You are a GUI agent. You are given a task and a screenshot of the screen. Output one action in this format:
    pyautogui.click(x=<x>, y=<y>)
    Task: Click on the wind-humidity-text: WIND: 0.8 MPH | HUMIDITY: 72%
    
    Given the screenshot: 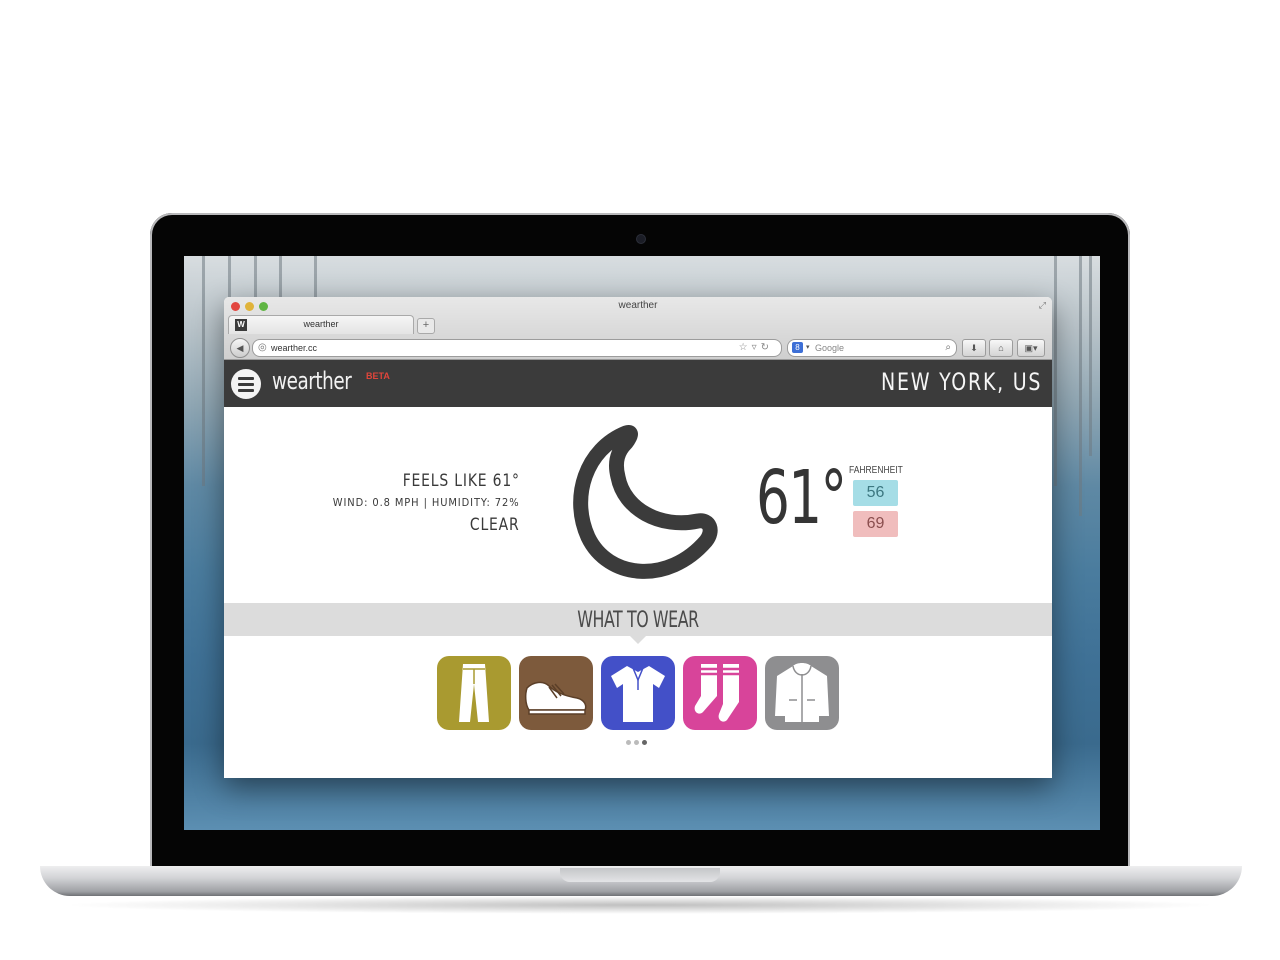 What is the action you would take?
    pyautogui.click(x=426, y=502)
    